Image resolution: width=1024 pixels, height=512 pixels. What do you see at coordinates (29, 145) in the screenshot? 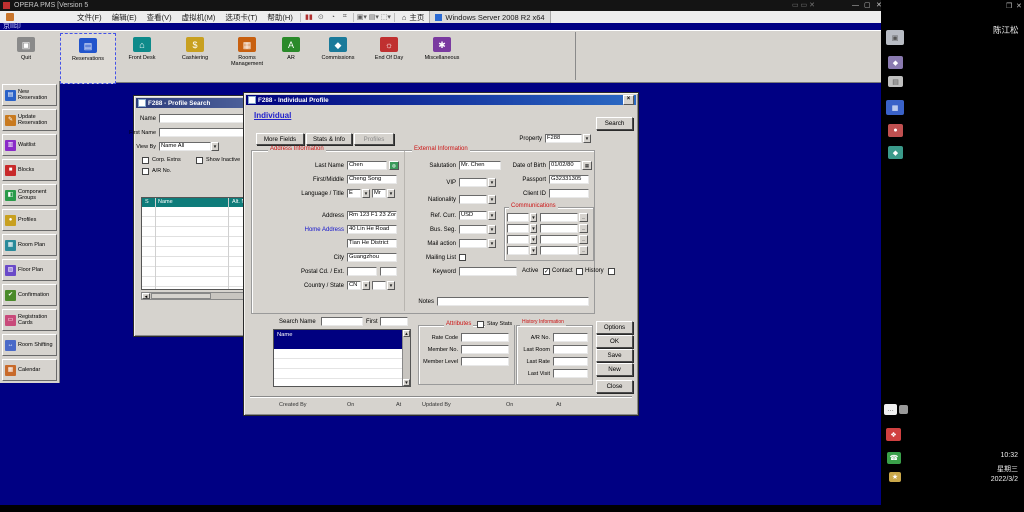
I see `sidebar-item-waitlist: ▥ Waitlist` at bounding box center [29, 145].